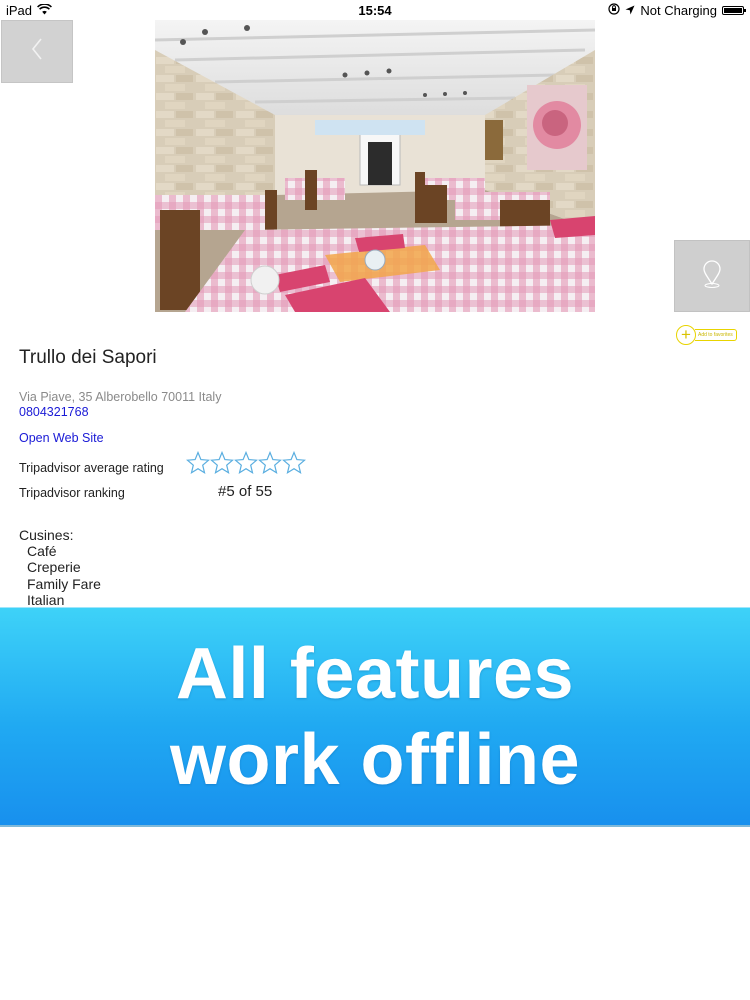 This screenshot has width=750, height=1000. Describe the element at coordinates (54, 412) in the screenshot. I see `restaurant-phone-link: 0804321768` at that location.